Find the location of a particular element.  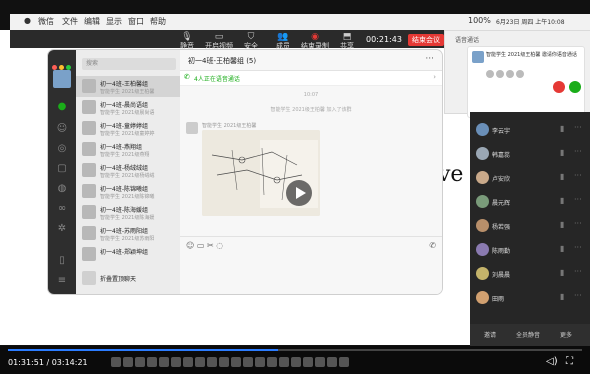

mini-program-icon: ✲ is located at coordinates (62, 229).